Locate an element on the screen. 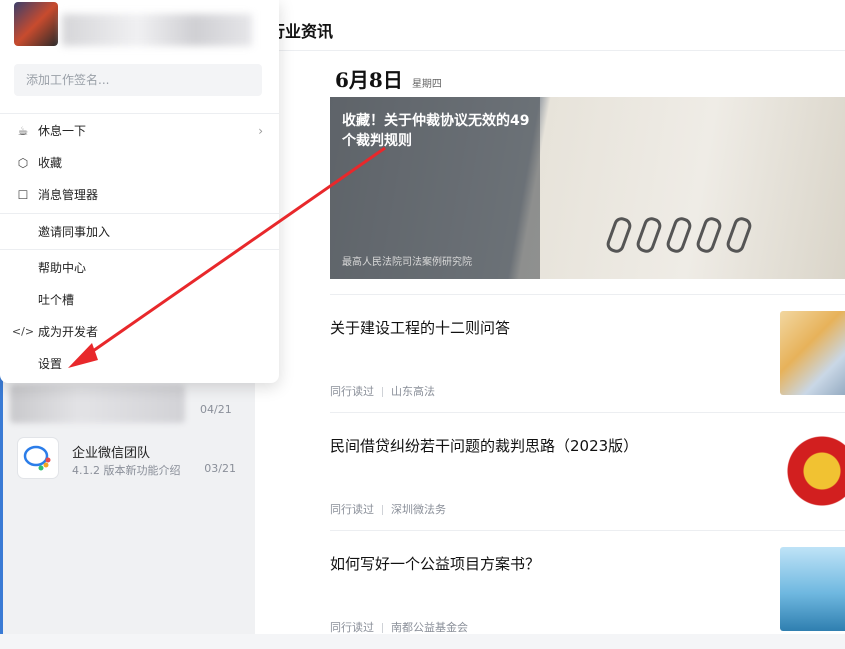 Image resolution: width=845 pixels, height=649 pixels. annotation-arrow is located at coordinates (227, 257).